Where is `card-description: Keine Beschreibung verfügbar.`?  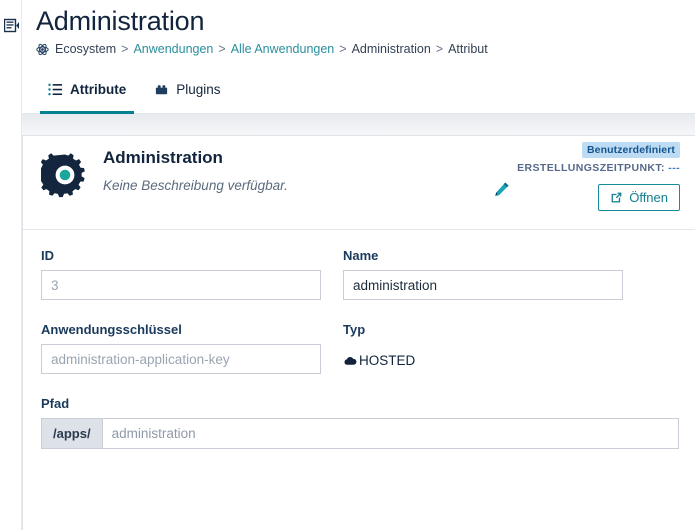
card-description: Keine Beschreibung verfügbar. is located at coordinates (195, 185).